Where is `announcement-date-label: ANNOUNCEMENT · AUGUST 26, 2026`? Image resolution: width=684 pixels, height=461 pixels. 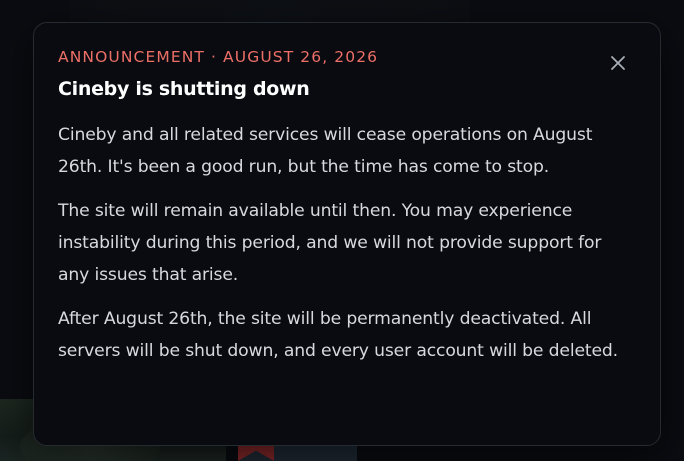 announcement-date-label: ANNOUNCEMENT · AUGUST 26, 2026 is located at coordinates (218, 57).